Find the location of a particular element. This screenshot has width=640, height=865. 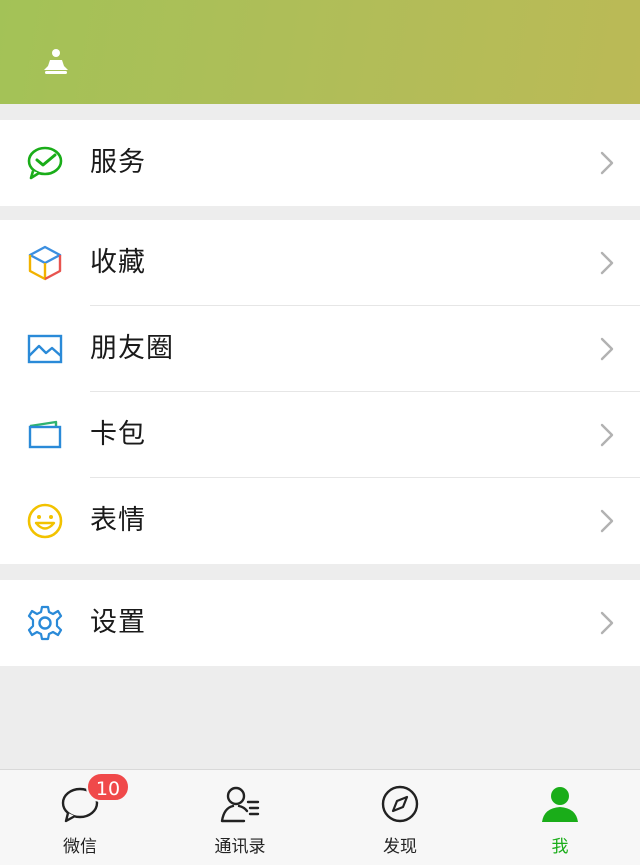

unread-badge: 10 is located at coordinates (108, 787).